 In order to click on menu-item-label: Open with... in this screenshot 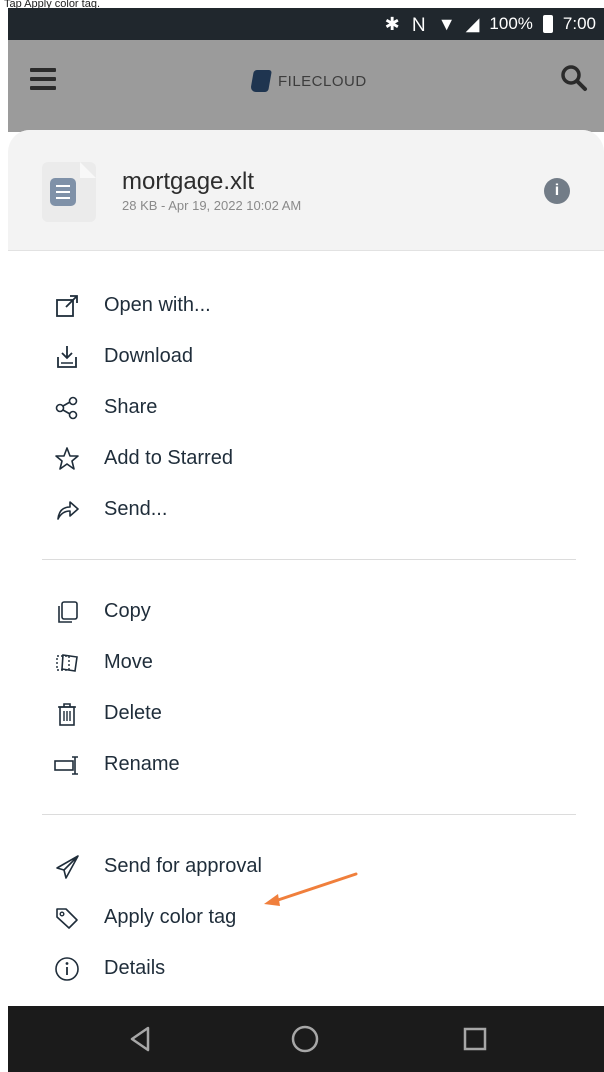, I will do `click(157, 305)`.